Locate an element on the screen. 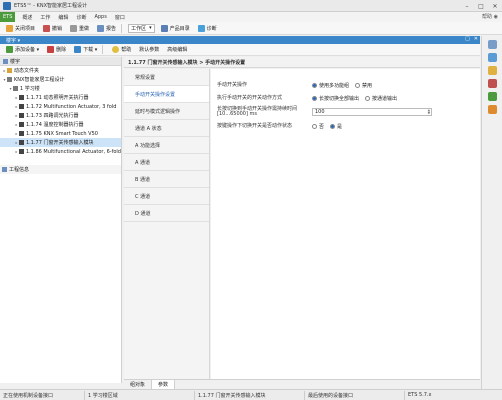 The image size is (502, 400). search-icon is located at coordinates (492, 57).